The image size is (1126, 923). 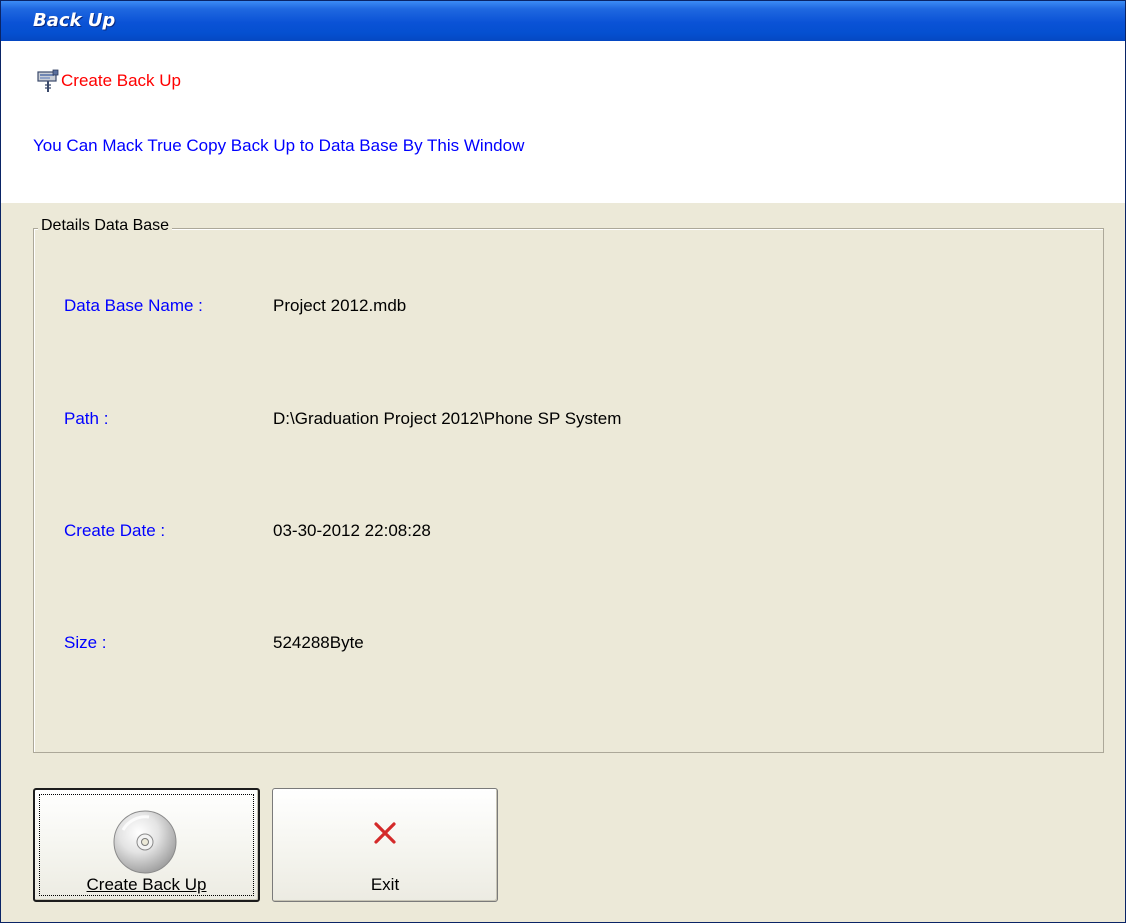 I want to click on database-name-value: Project 2012.mdb, so click(x=340, y=305).